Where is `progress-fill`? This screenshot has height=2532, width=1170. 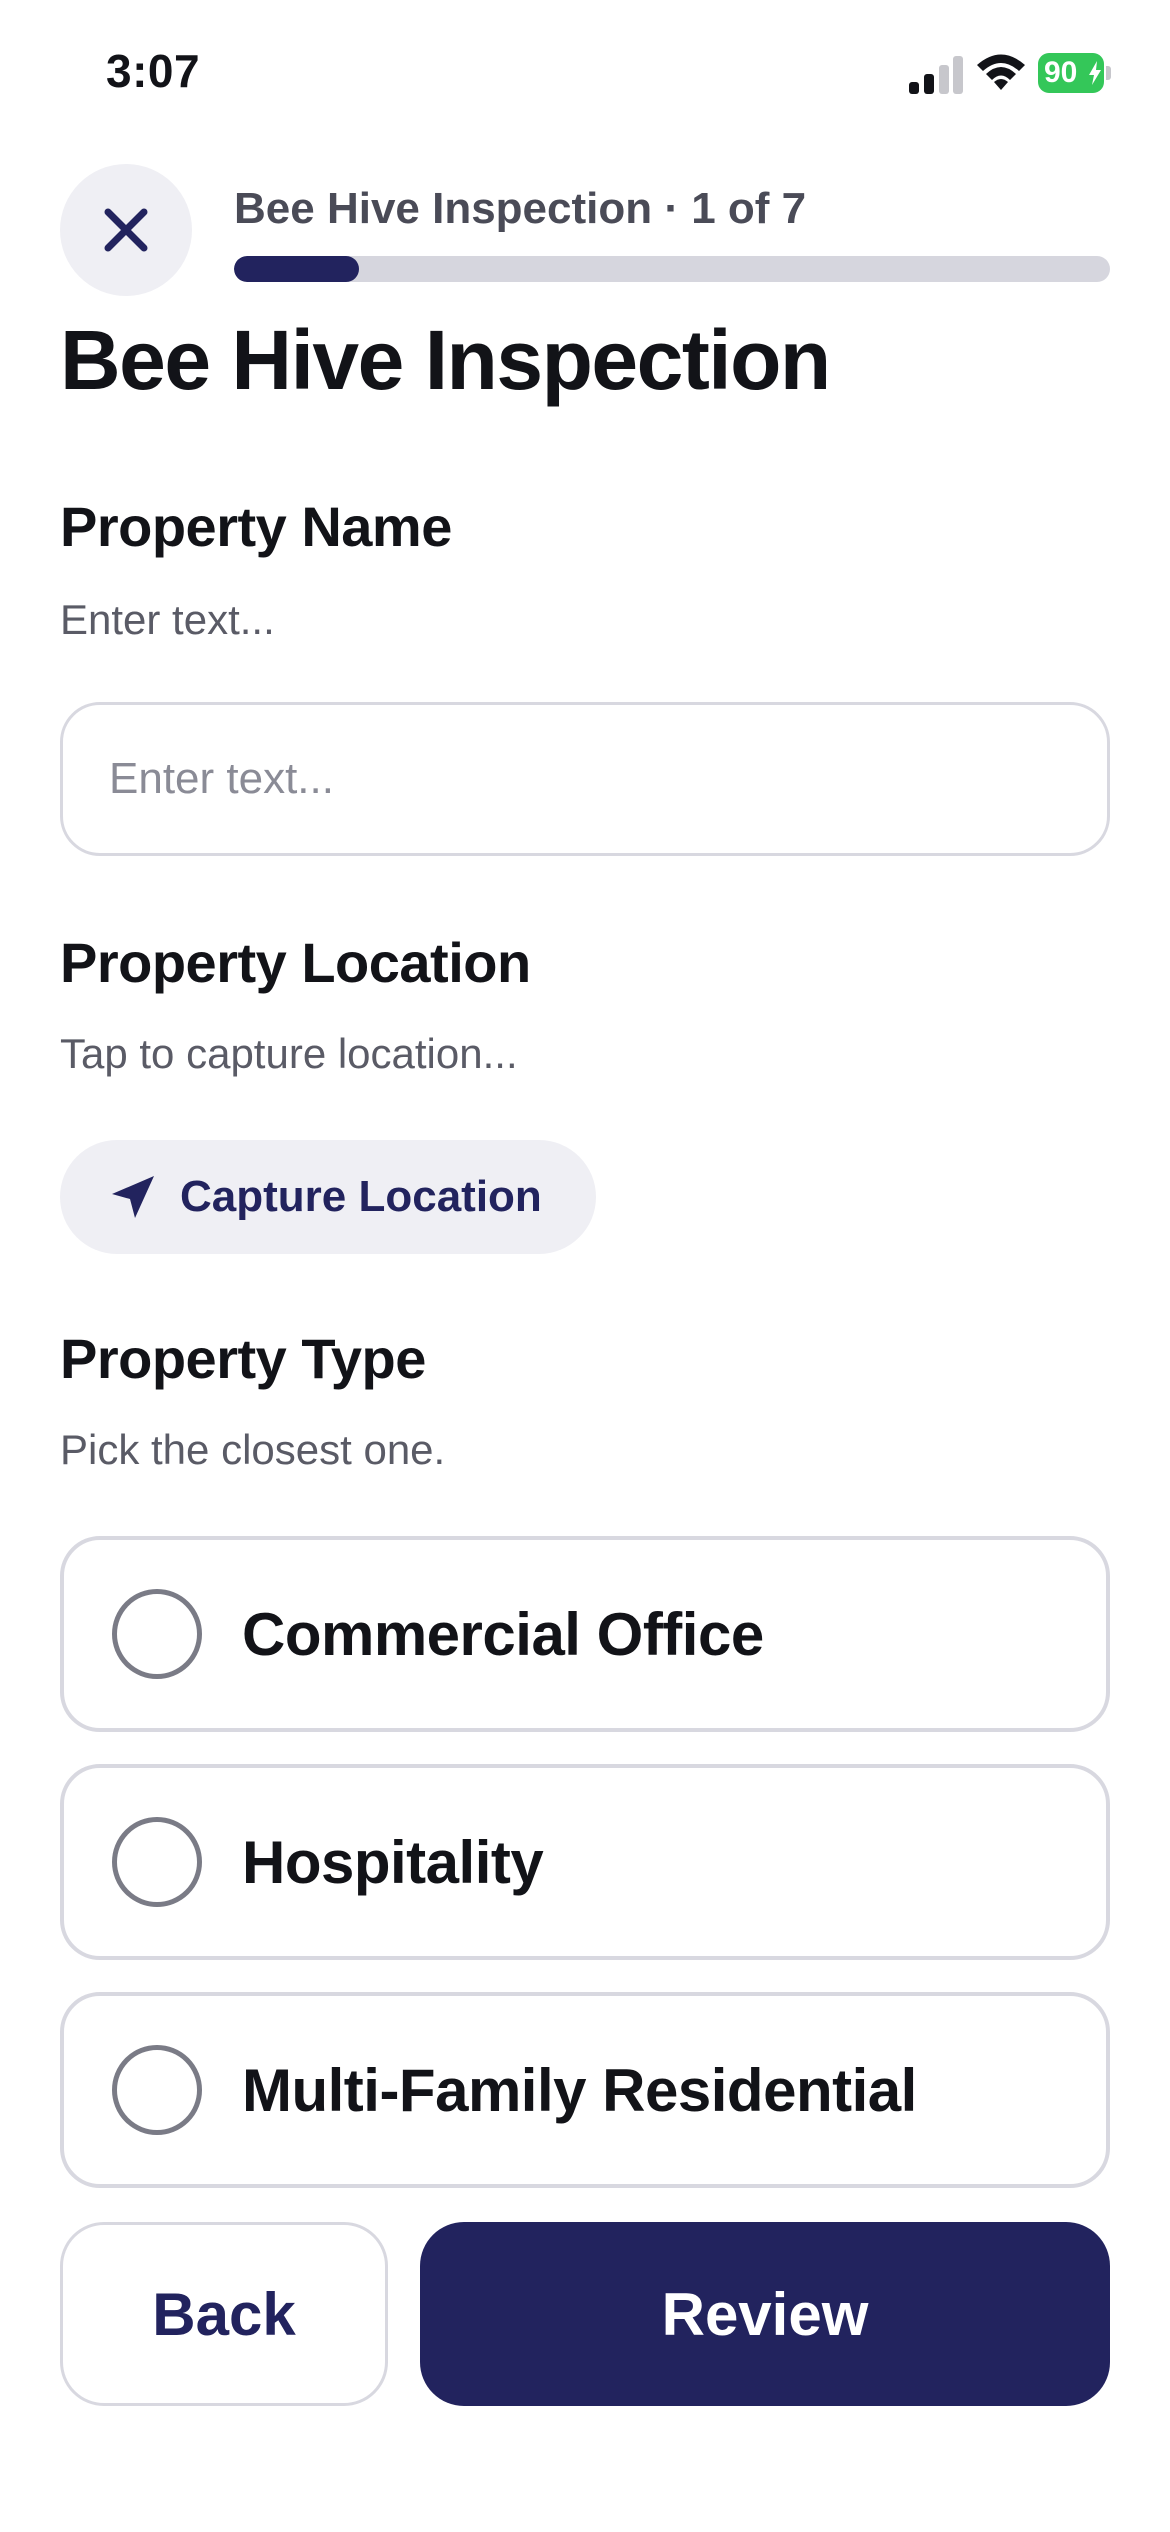
progress-fill is located at coordinates (297, 269).